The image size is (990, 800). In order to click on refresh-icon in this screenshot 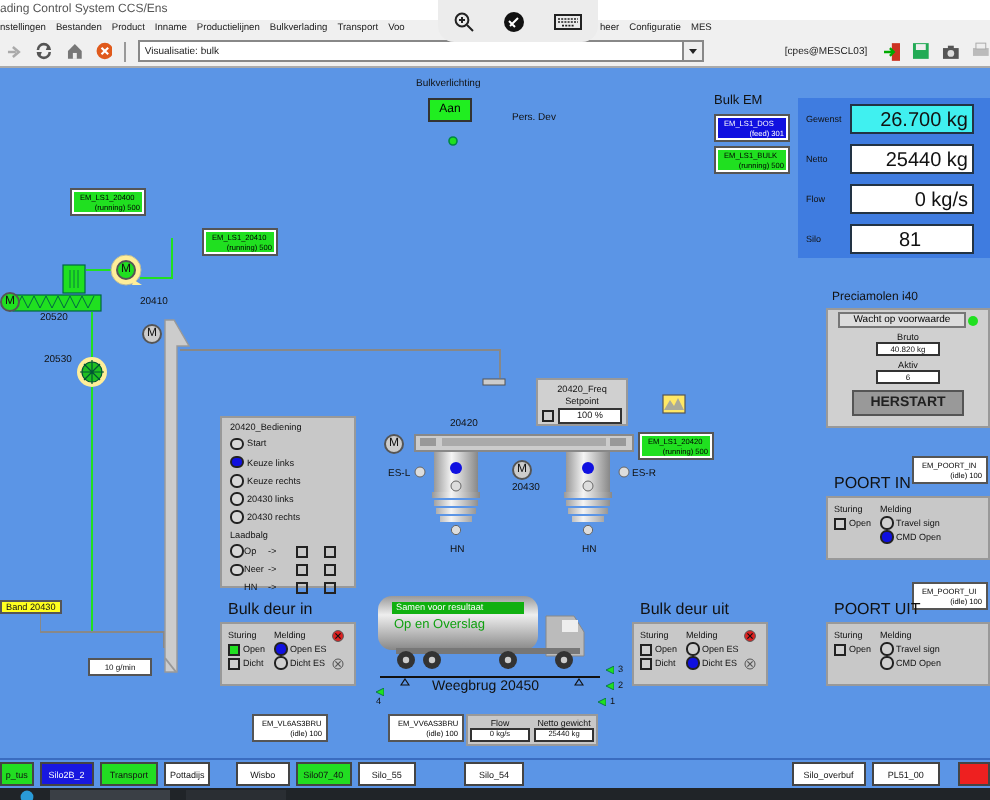, I will do `click(43, 51)`.